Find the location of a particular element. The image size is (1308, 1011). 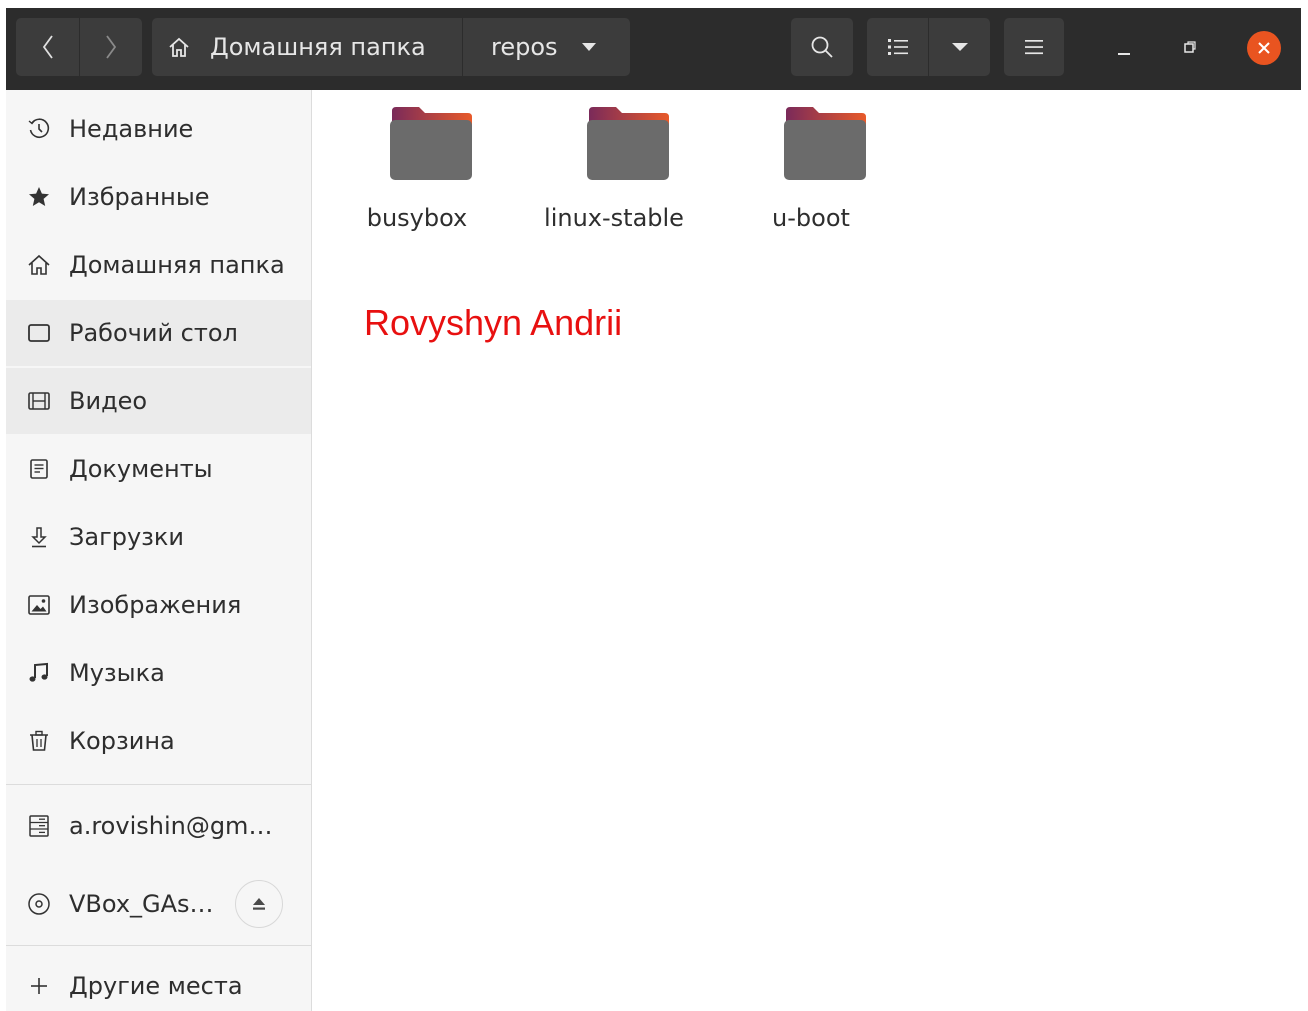

sidebar-item-label: Документы is located at coordinates (141, 469).